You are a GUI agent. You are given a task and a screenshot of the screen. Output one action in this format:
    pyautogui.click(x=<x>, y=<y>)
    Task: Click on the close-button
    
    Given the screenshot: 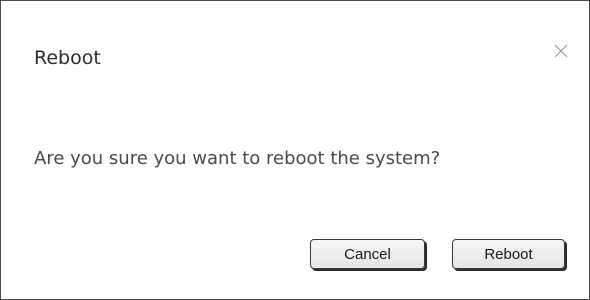 What is the action you would take?
    pyautogui.click(x=561, y=51)
    